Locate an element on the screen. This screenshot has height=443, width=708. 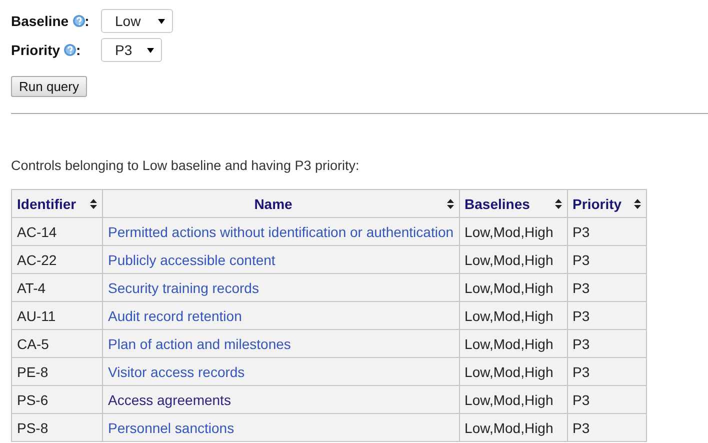
column-header: Baselines is located at coordinates (513, 204).